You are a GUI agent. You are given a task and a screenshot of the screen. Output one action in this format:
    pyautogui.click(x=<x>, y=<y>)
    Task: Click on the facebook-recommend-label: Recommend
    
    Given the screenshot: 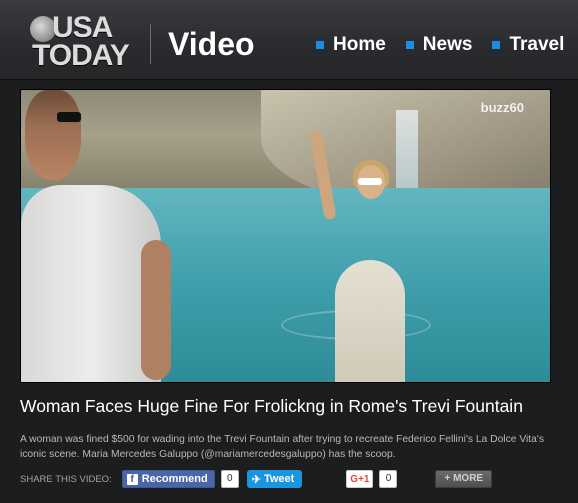 What is the action you would take?
    pyautogui.click(x=174, y=479)
    